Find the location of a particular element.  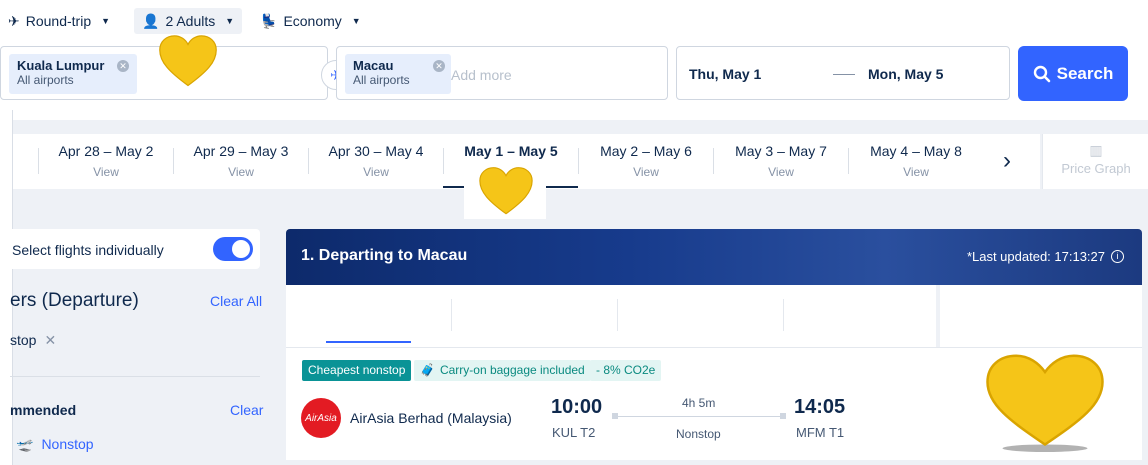

date-tab-dates: Apr 30 – May 4 is located at coordinates (376, 151).